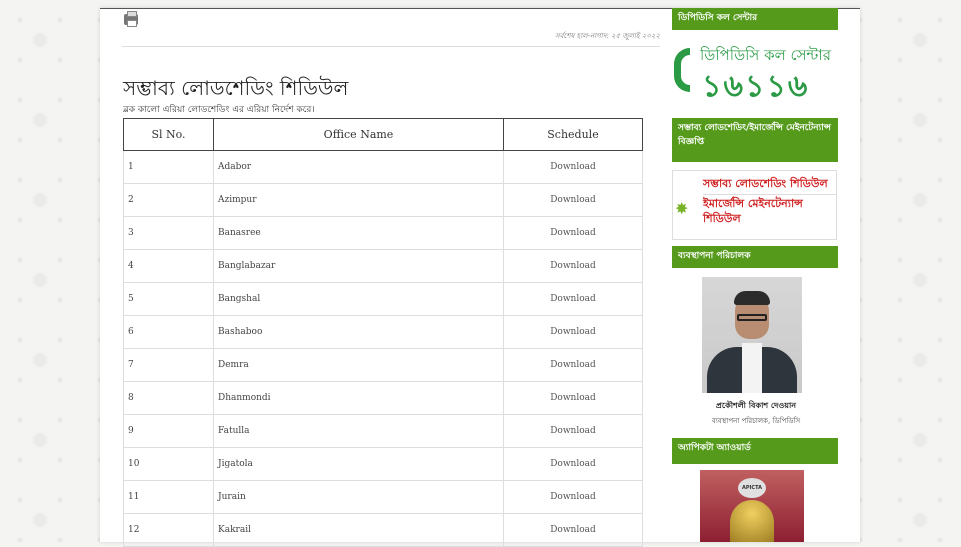  Describe the element at coordinates (358, 497) in the screenshot. I see `cell-office-name: Jurain` at that location.